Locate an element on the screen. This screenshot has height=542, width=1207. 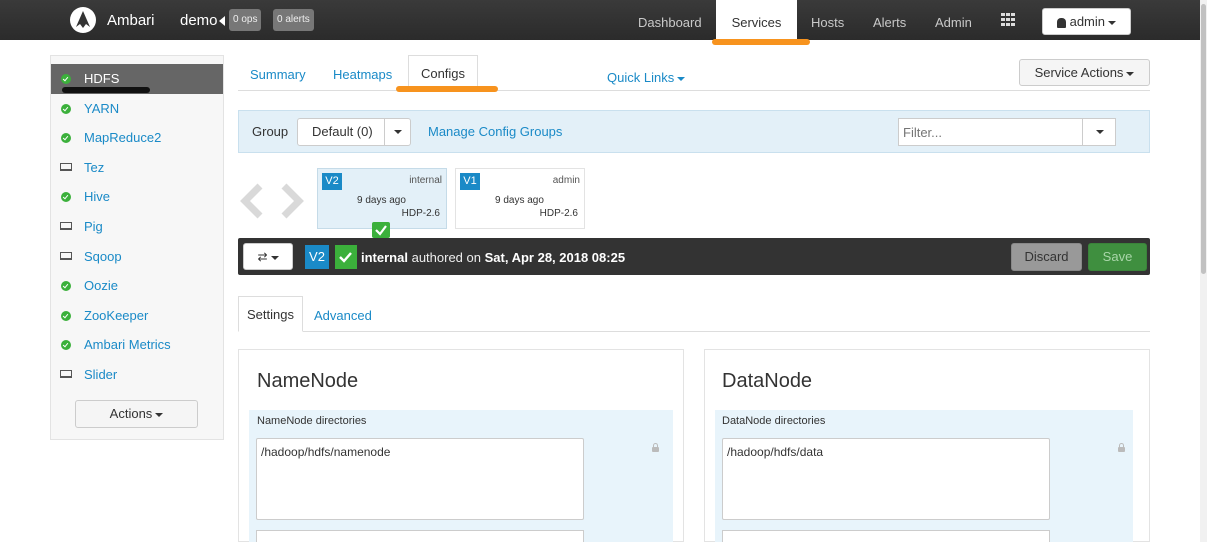
actions-label: Actions is located at coordinates (131, 413).